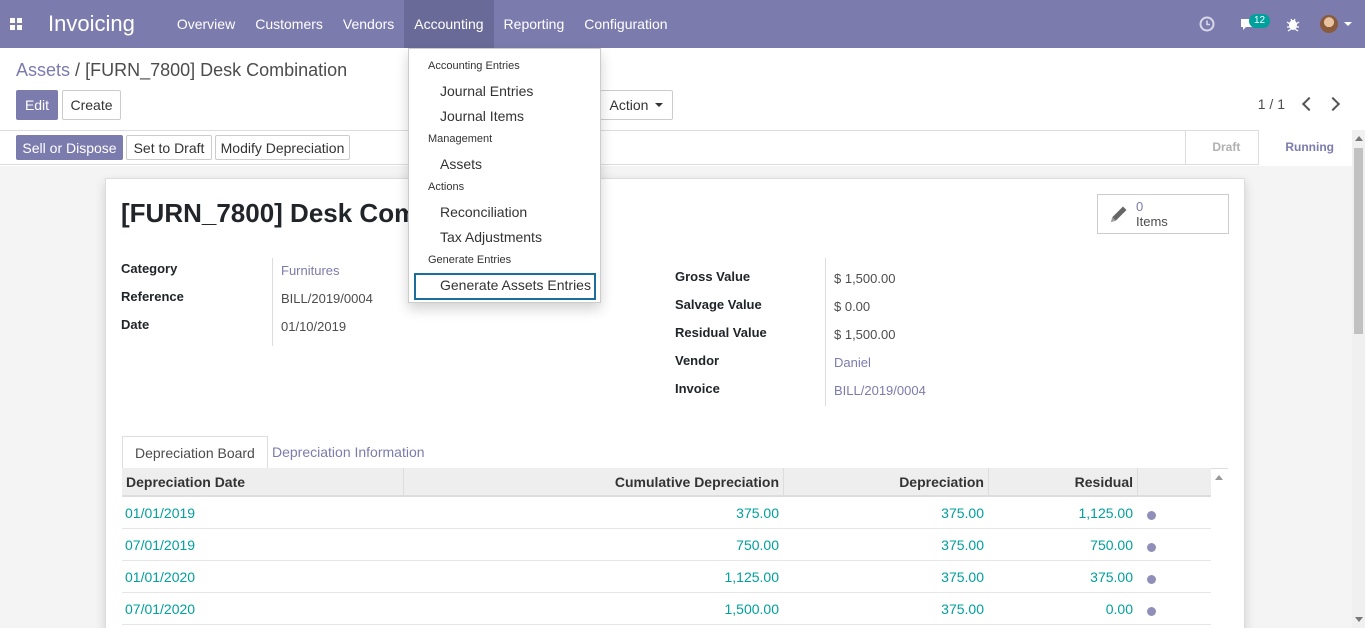 Image resolution: width=1365 pixels, height=628 pixels. What do you see at coordinates (1104, 482) in the screenshot?
I see `col-residual: Residual` at bounding box center [1104, 482].